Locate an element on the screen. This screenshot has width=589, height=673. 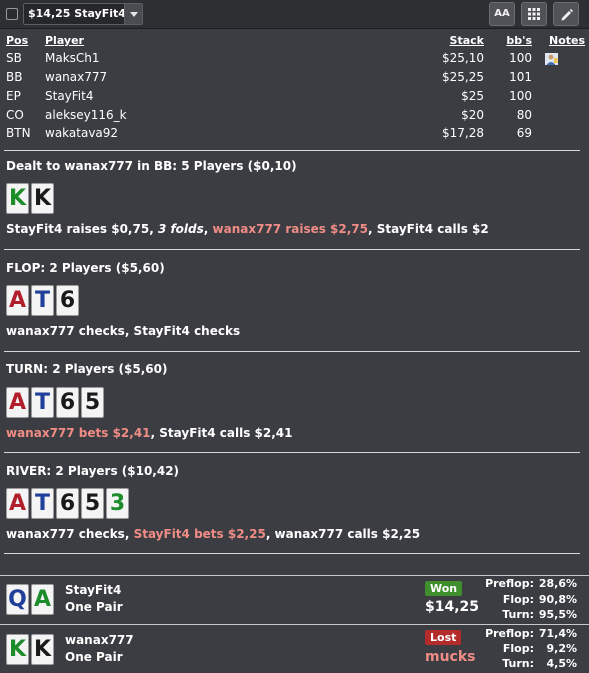
turn-title: TURN: 2 Players ($5,60) is located at coordinates (87, 369).